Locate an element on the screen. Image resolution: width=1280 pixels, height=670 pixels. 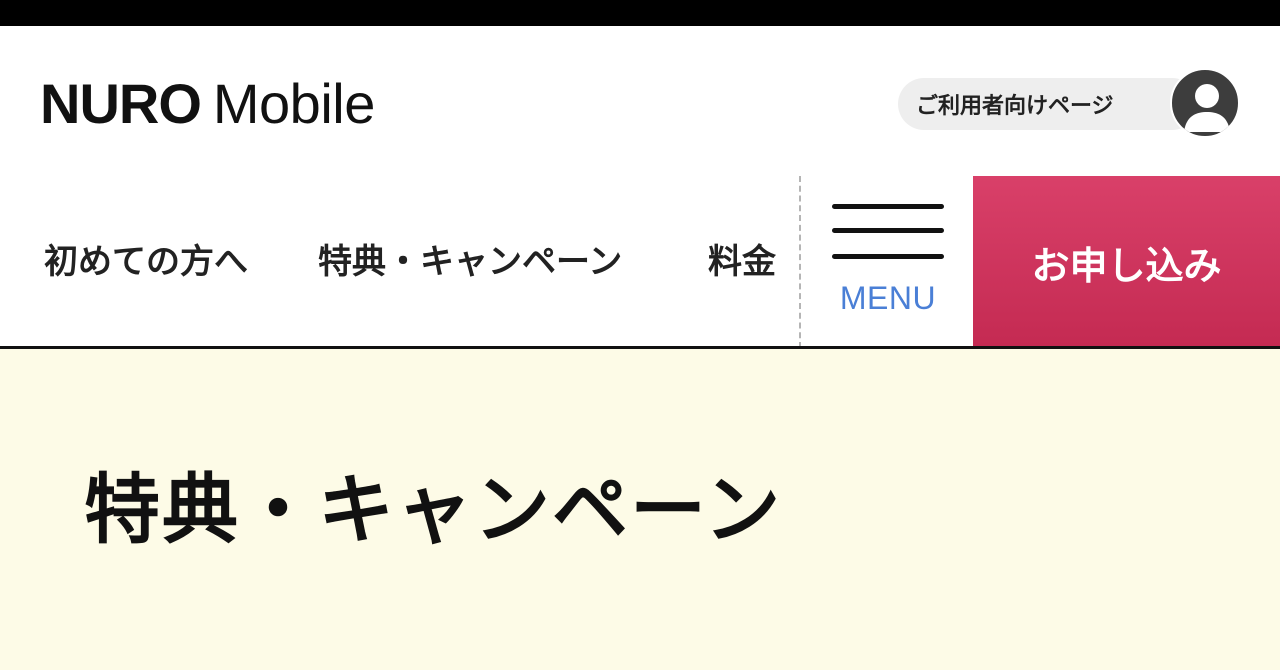
nav-item-first-time: 初めての方へ is located at coordinates (146, 262).